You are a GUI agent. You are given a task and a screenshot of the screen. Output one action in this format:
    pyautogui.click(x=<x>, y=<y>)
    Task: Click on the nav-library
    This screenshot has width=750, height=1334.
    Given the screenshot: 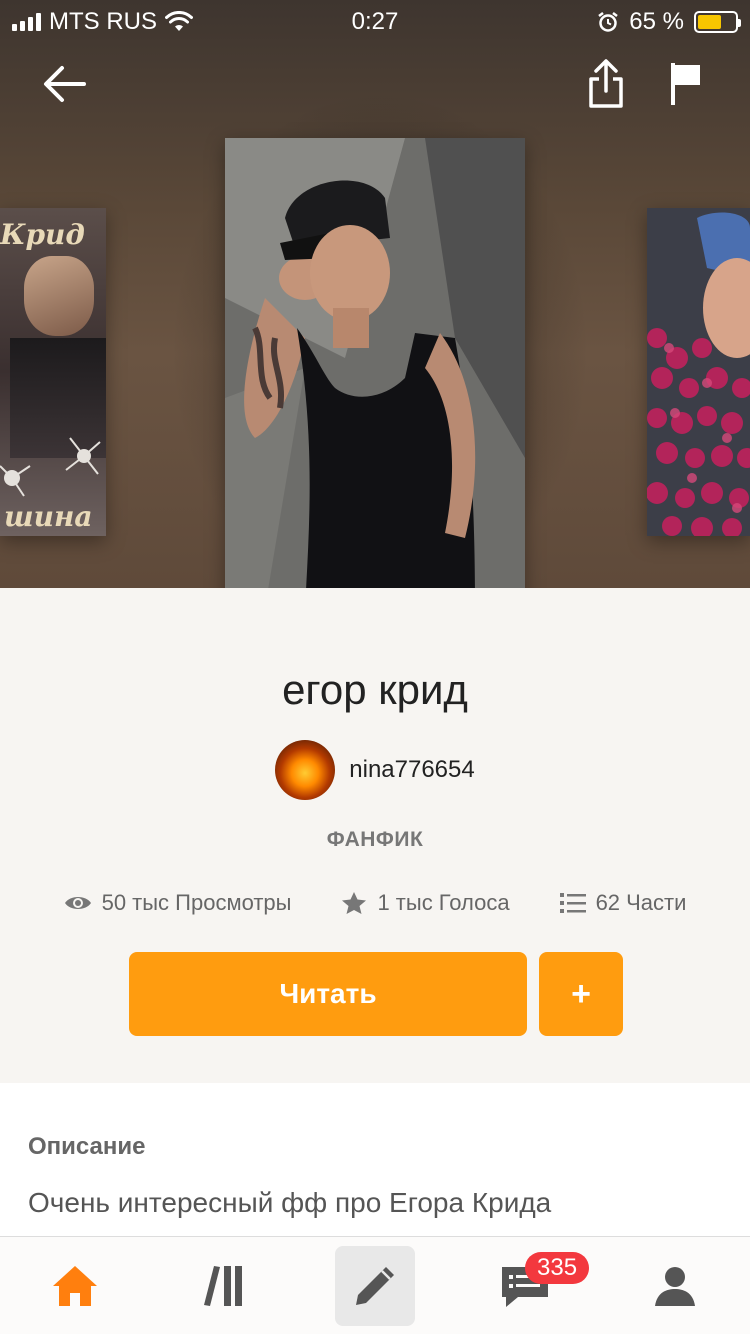 What is the action you would take?
    pyautogui.click(x=225, y=1286)
    